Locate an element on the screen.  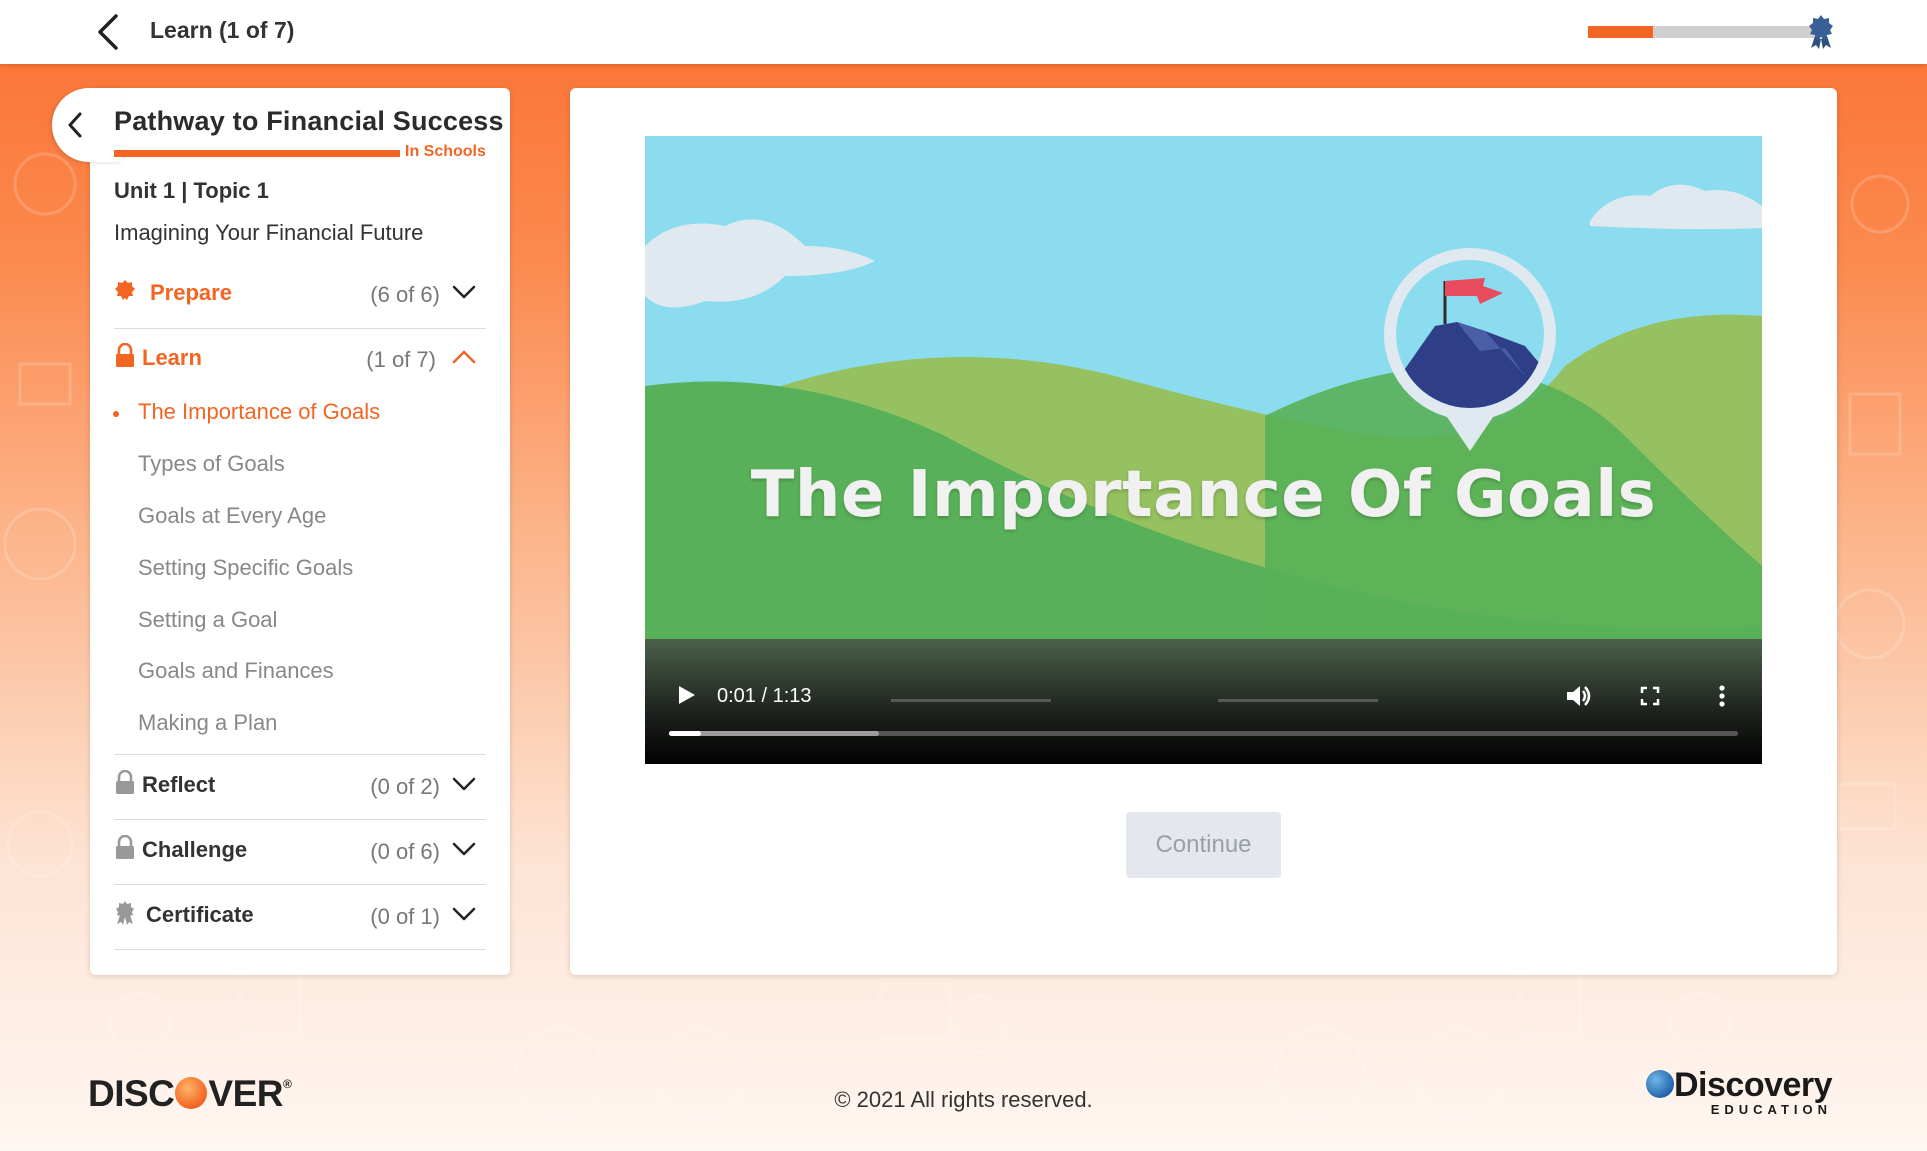
collapse-sidebar-button is located at coordinates (87, 125).